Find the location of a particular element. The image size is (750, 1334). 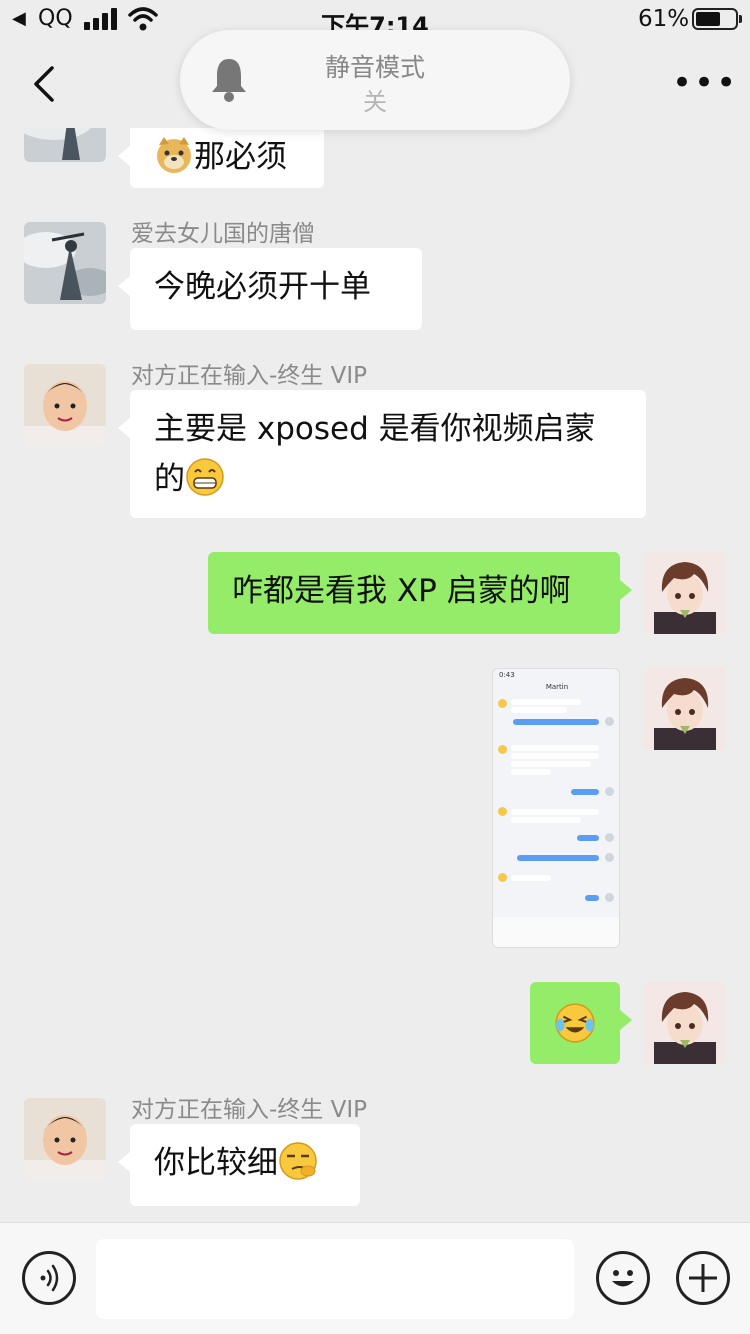

back-chevron-icon is located at coordinates (44, 84).